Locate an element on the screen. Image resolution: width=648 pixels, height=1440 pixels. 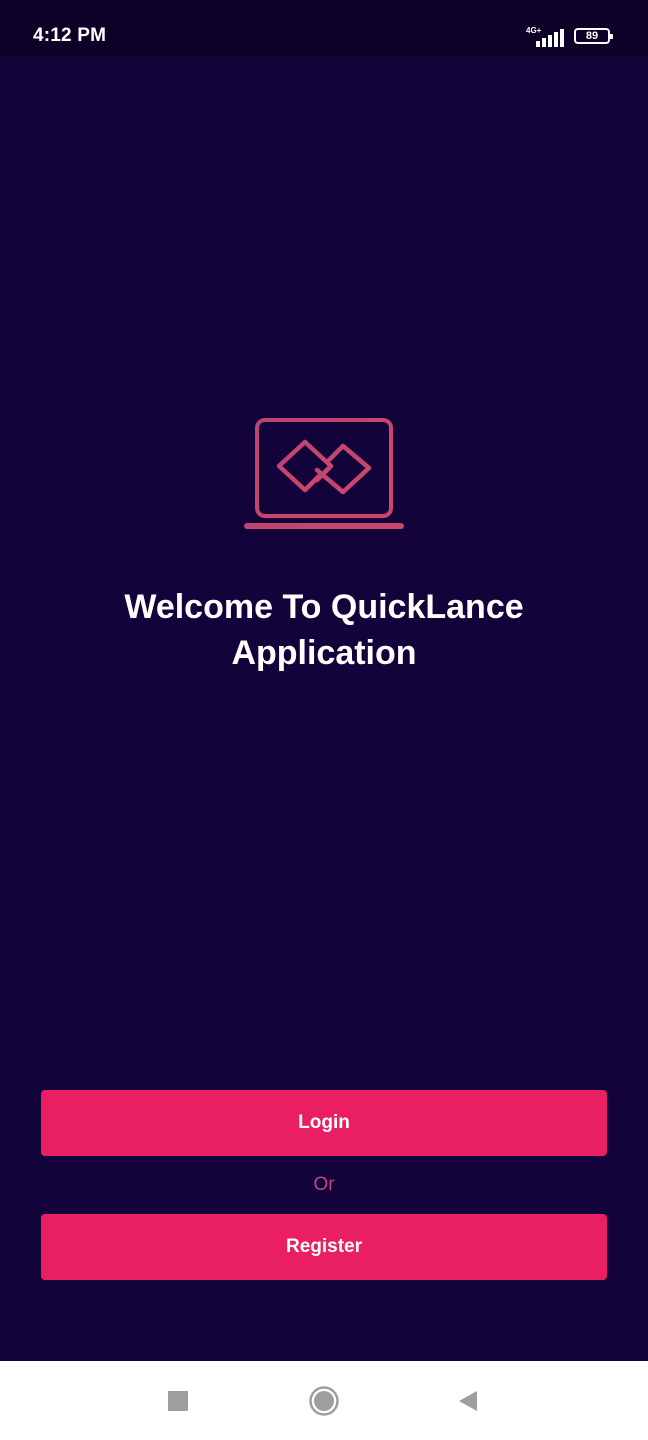
register-button: Register is located at coordinates (324, 1247).